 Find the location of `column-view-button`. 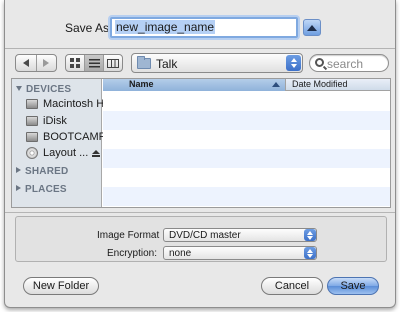

column-view-button is located at coordinates (112, 63).